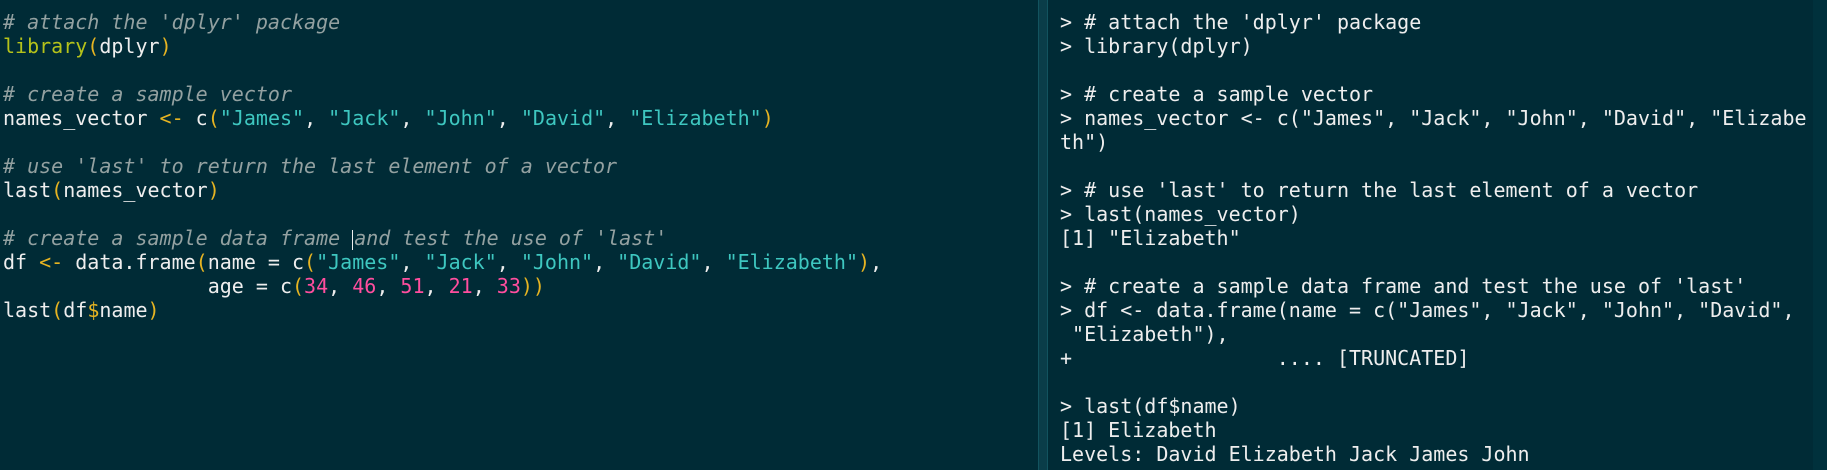  What do you see at coordinates (1150, 238) in the screenshot?
I see `console-line: [1] "Elizabeth"` at bounding box center [1150, 238].